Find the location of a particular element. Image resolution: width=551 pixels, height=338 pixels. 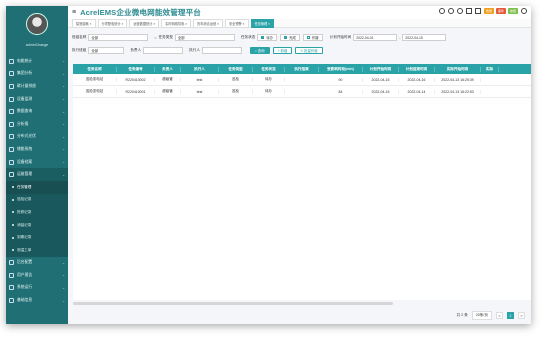

executor-label: 执行人 is located at coordinates (194, 50).